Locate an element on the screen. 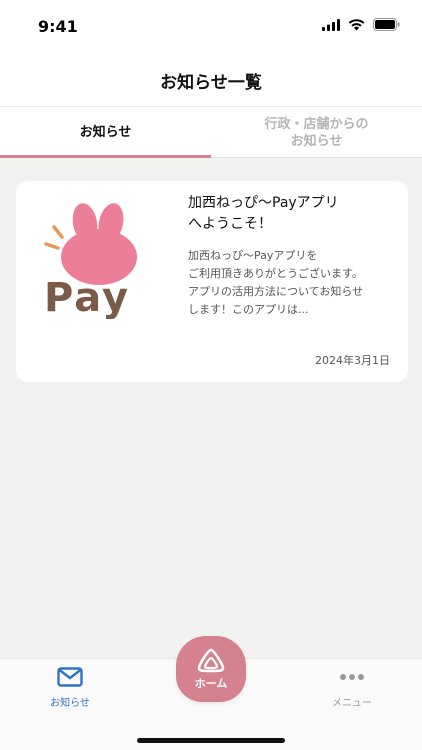 The image size is (422, 750). status-icons is located at coordinates (361, 24).